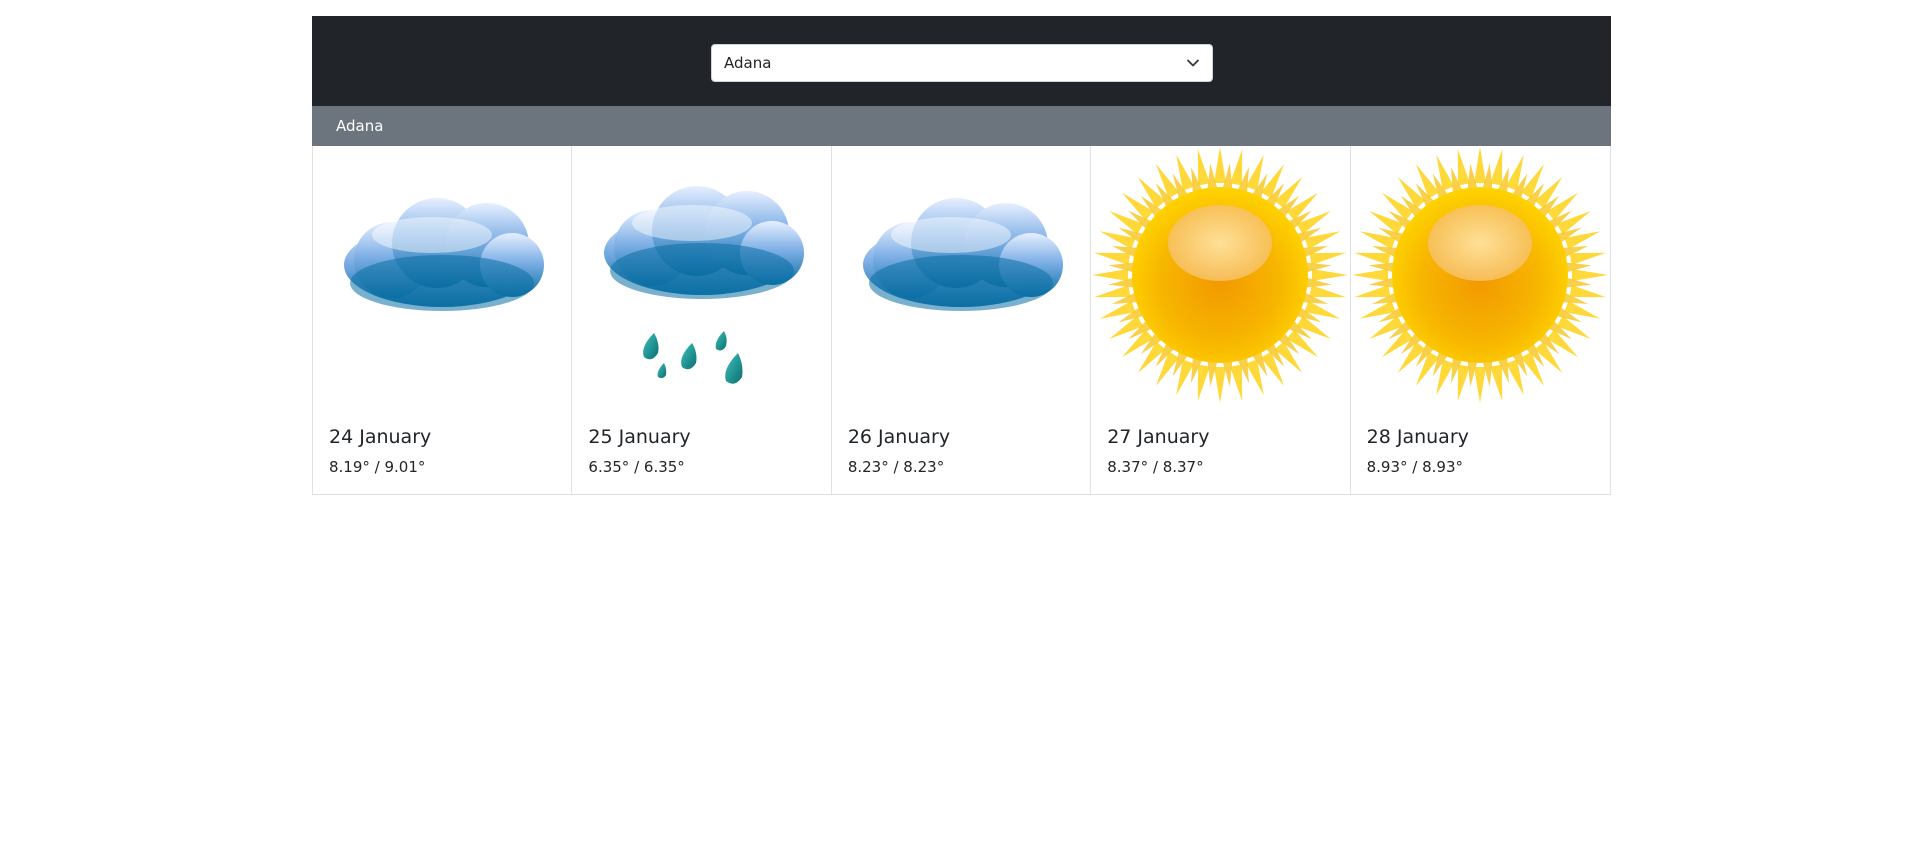 This screenshot has height=850, width=1918. I want to click on forecast-card: 24 January 8.19° / 9.01°, so click(443, 320).